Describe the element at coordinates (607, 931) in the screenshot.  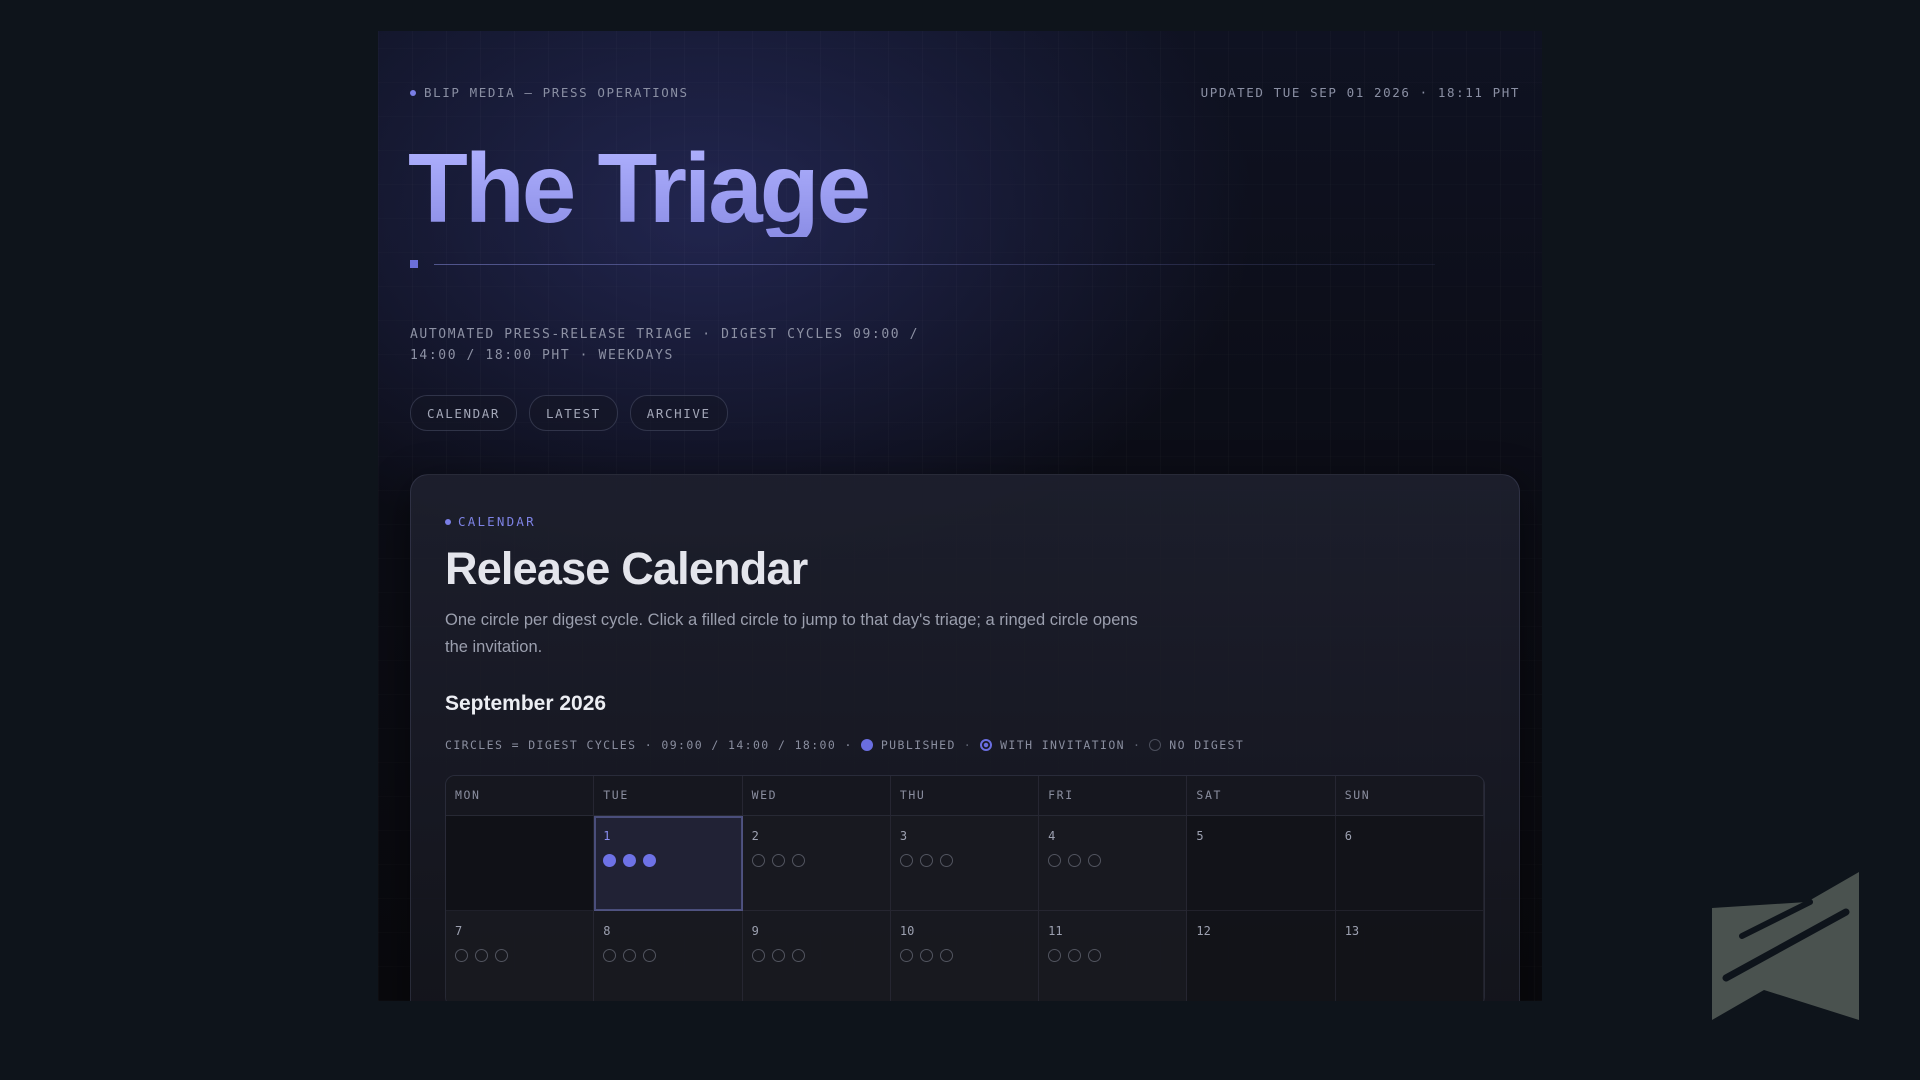
I see `day-number: 8` at that location.